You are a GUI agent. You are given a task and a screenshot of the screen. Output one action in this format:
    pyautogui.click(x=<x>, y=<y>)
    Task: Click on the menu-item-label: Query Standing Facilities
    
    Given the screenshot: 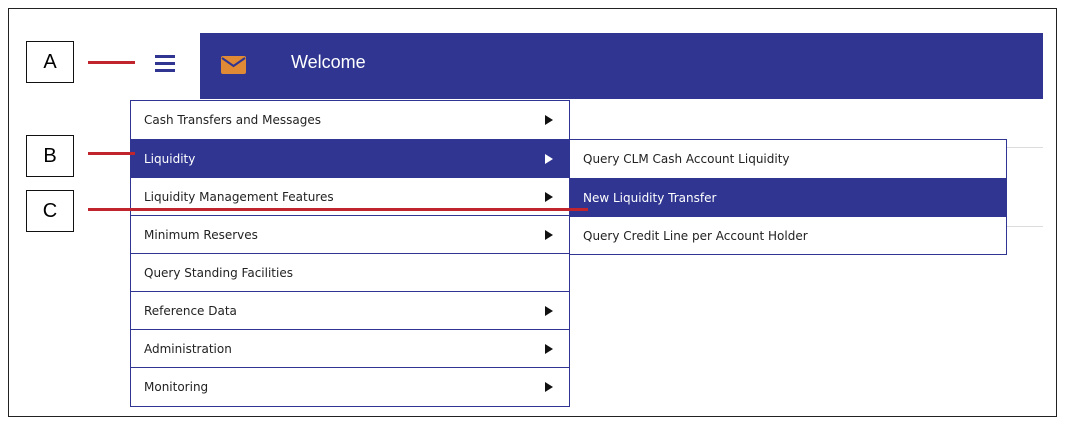 What is the action you would take?
    pyautogui.click(x=218, y=273)
    